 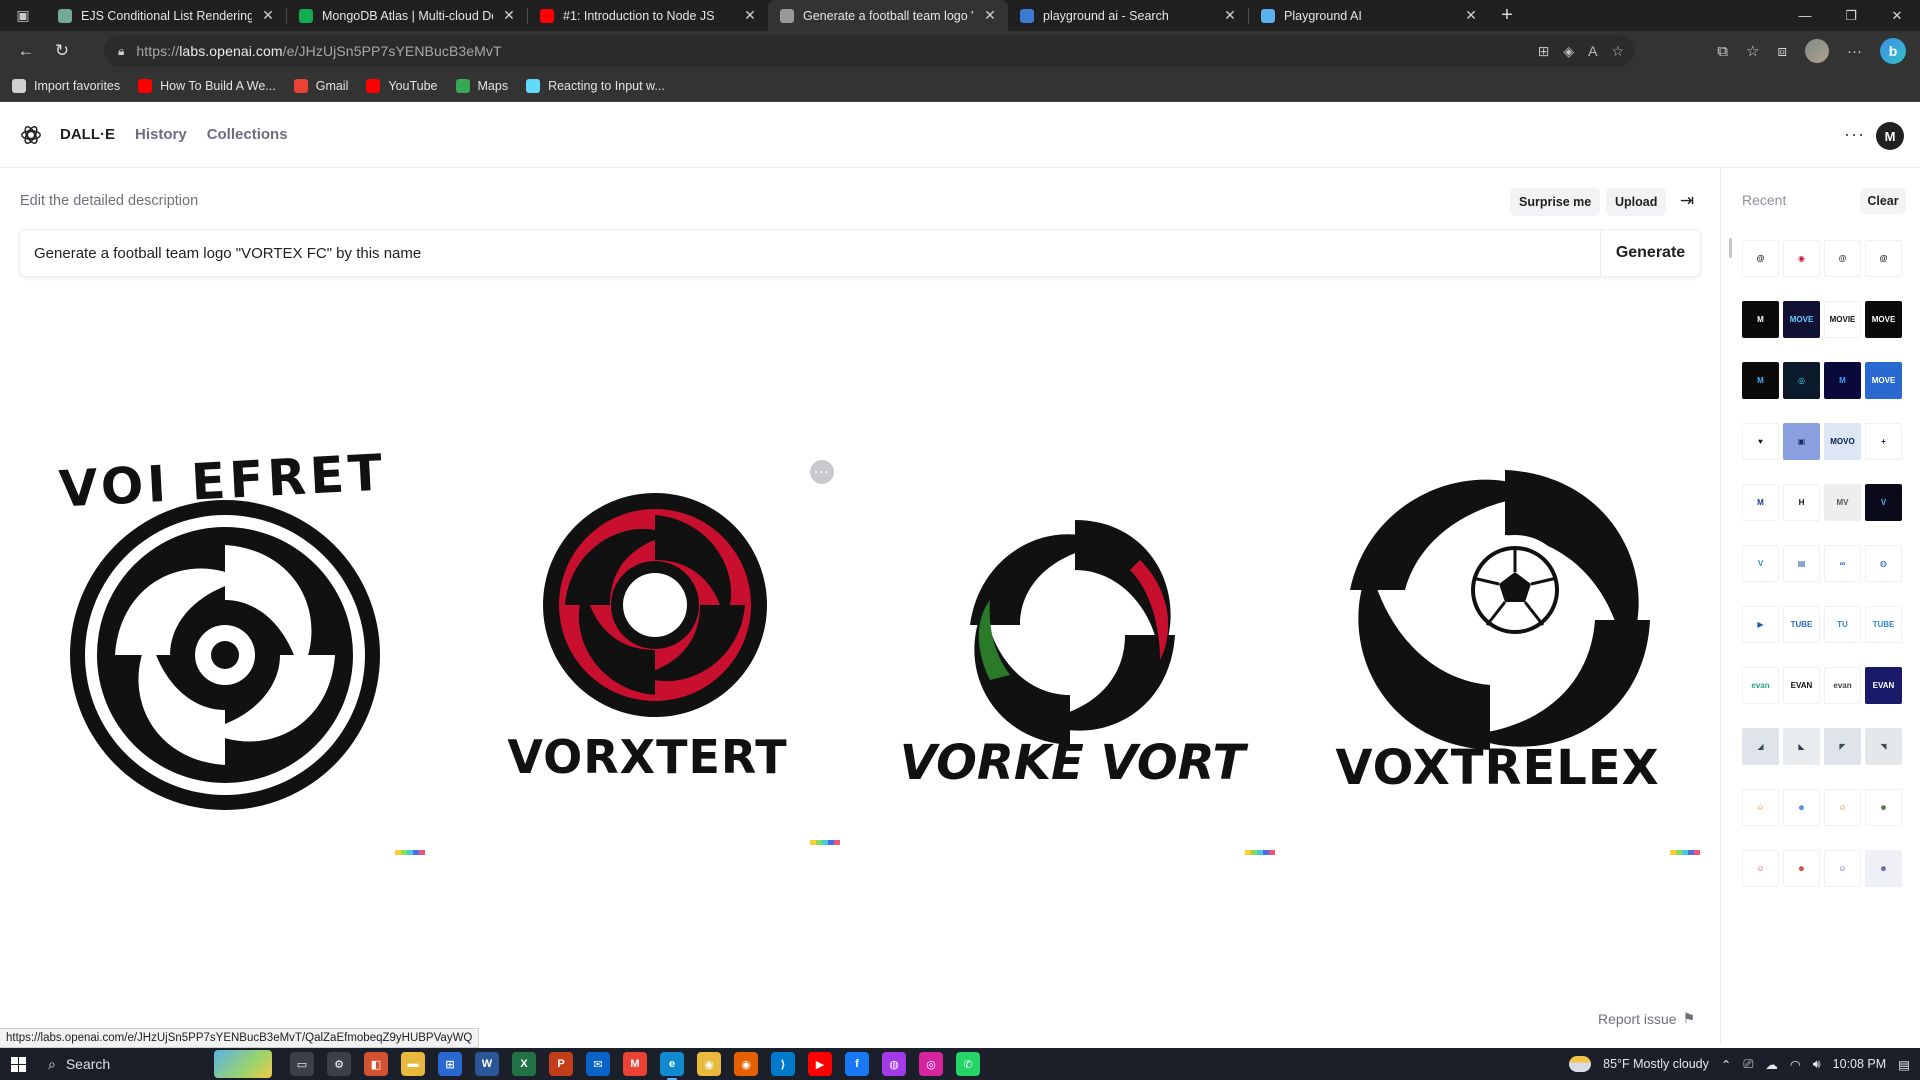 I want to click on recent-thumbnail: ▤, so click(x=1801, y=563).